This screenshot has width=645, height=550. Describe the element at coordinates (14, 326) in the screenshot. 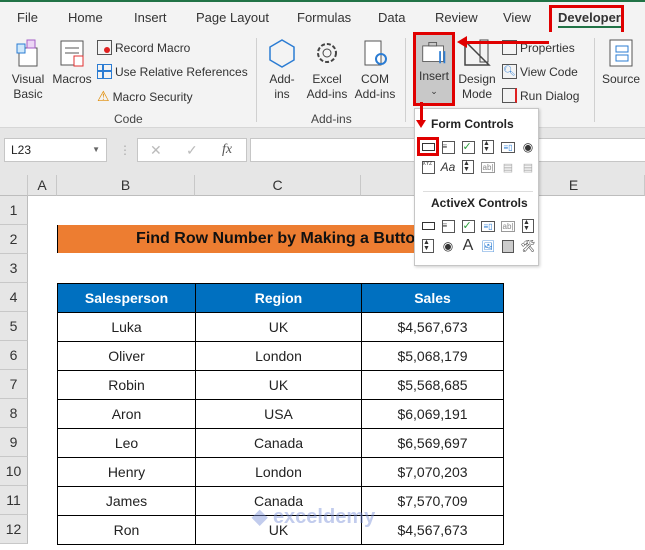

I see `row-header-5: 5` at that location.